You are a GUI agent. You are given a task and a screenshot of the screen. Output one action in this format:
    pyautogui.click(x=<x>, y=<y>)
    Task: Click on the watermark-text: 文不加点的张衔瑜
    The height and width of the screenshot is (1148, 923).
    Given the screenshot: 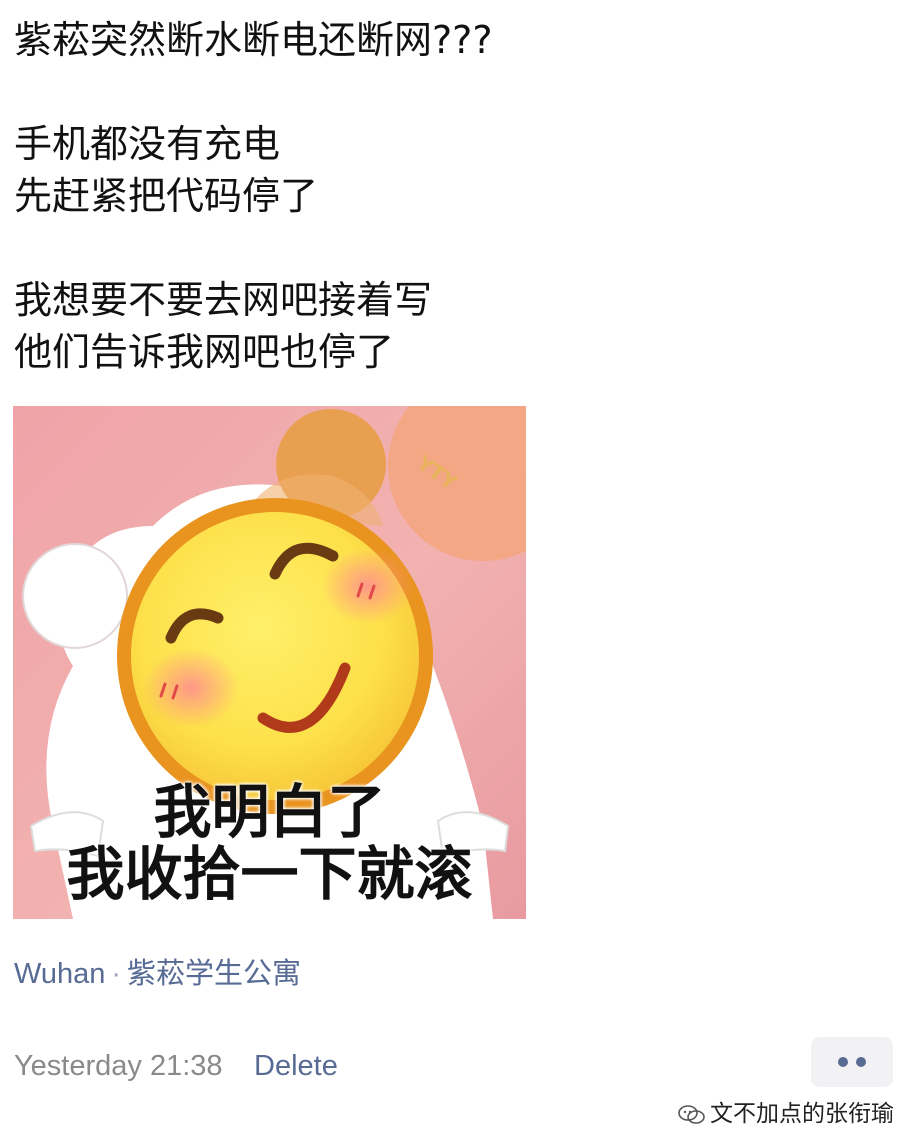 What is the action you would take?
    pyautogui.click(x=802, y=1114)
    